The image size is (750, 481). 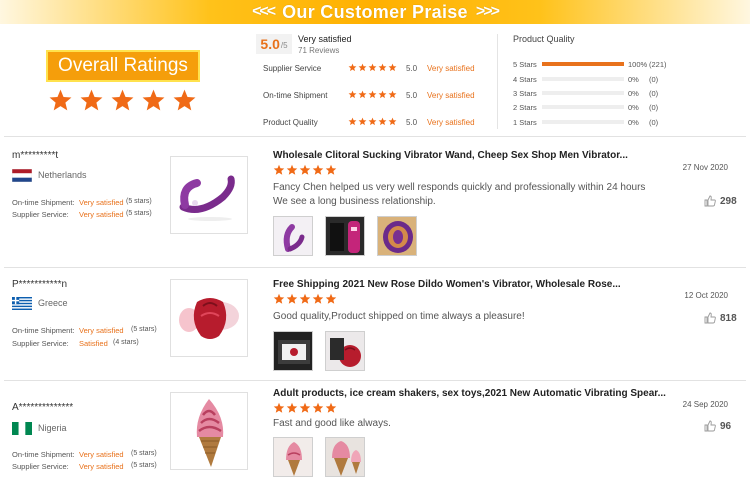 What do you see at coordinates (144, 329) in the screenshot?
I see `shipment-stars-text: (5 stars)` at bounding box center [144, 329].